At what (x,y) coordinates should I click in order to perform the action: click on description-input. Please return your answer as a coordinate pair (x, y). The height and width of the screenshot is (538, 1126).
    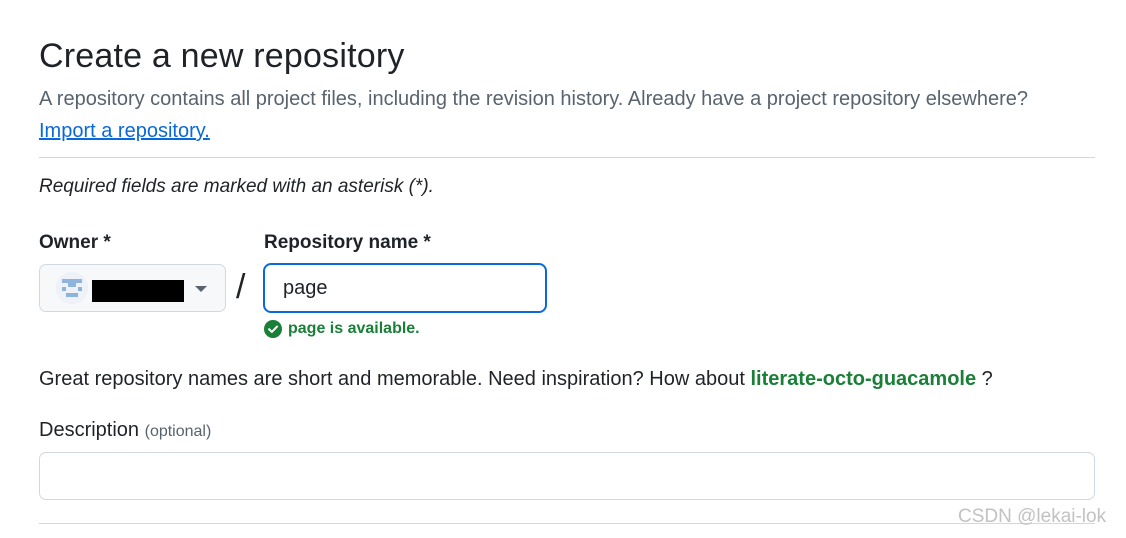
    Looking at the image, I should click on (567, 476).